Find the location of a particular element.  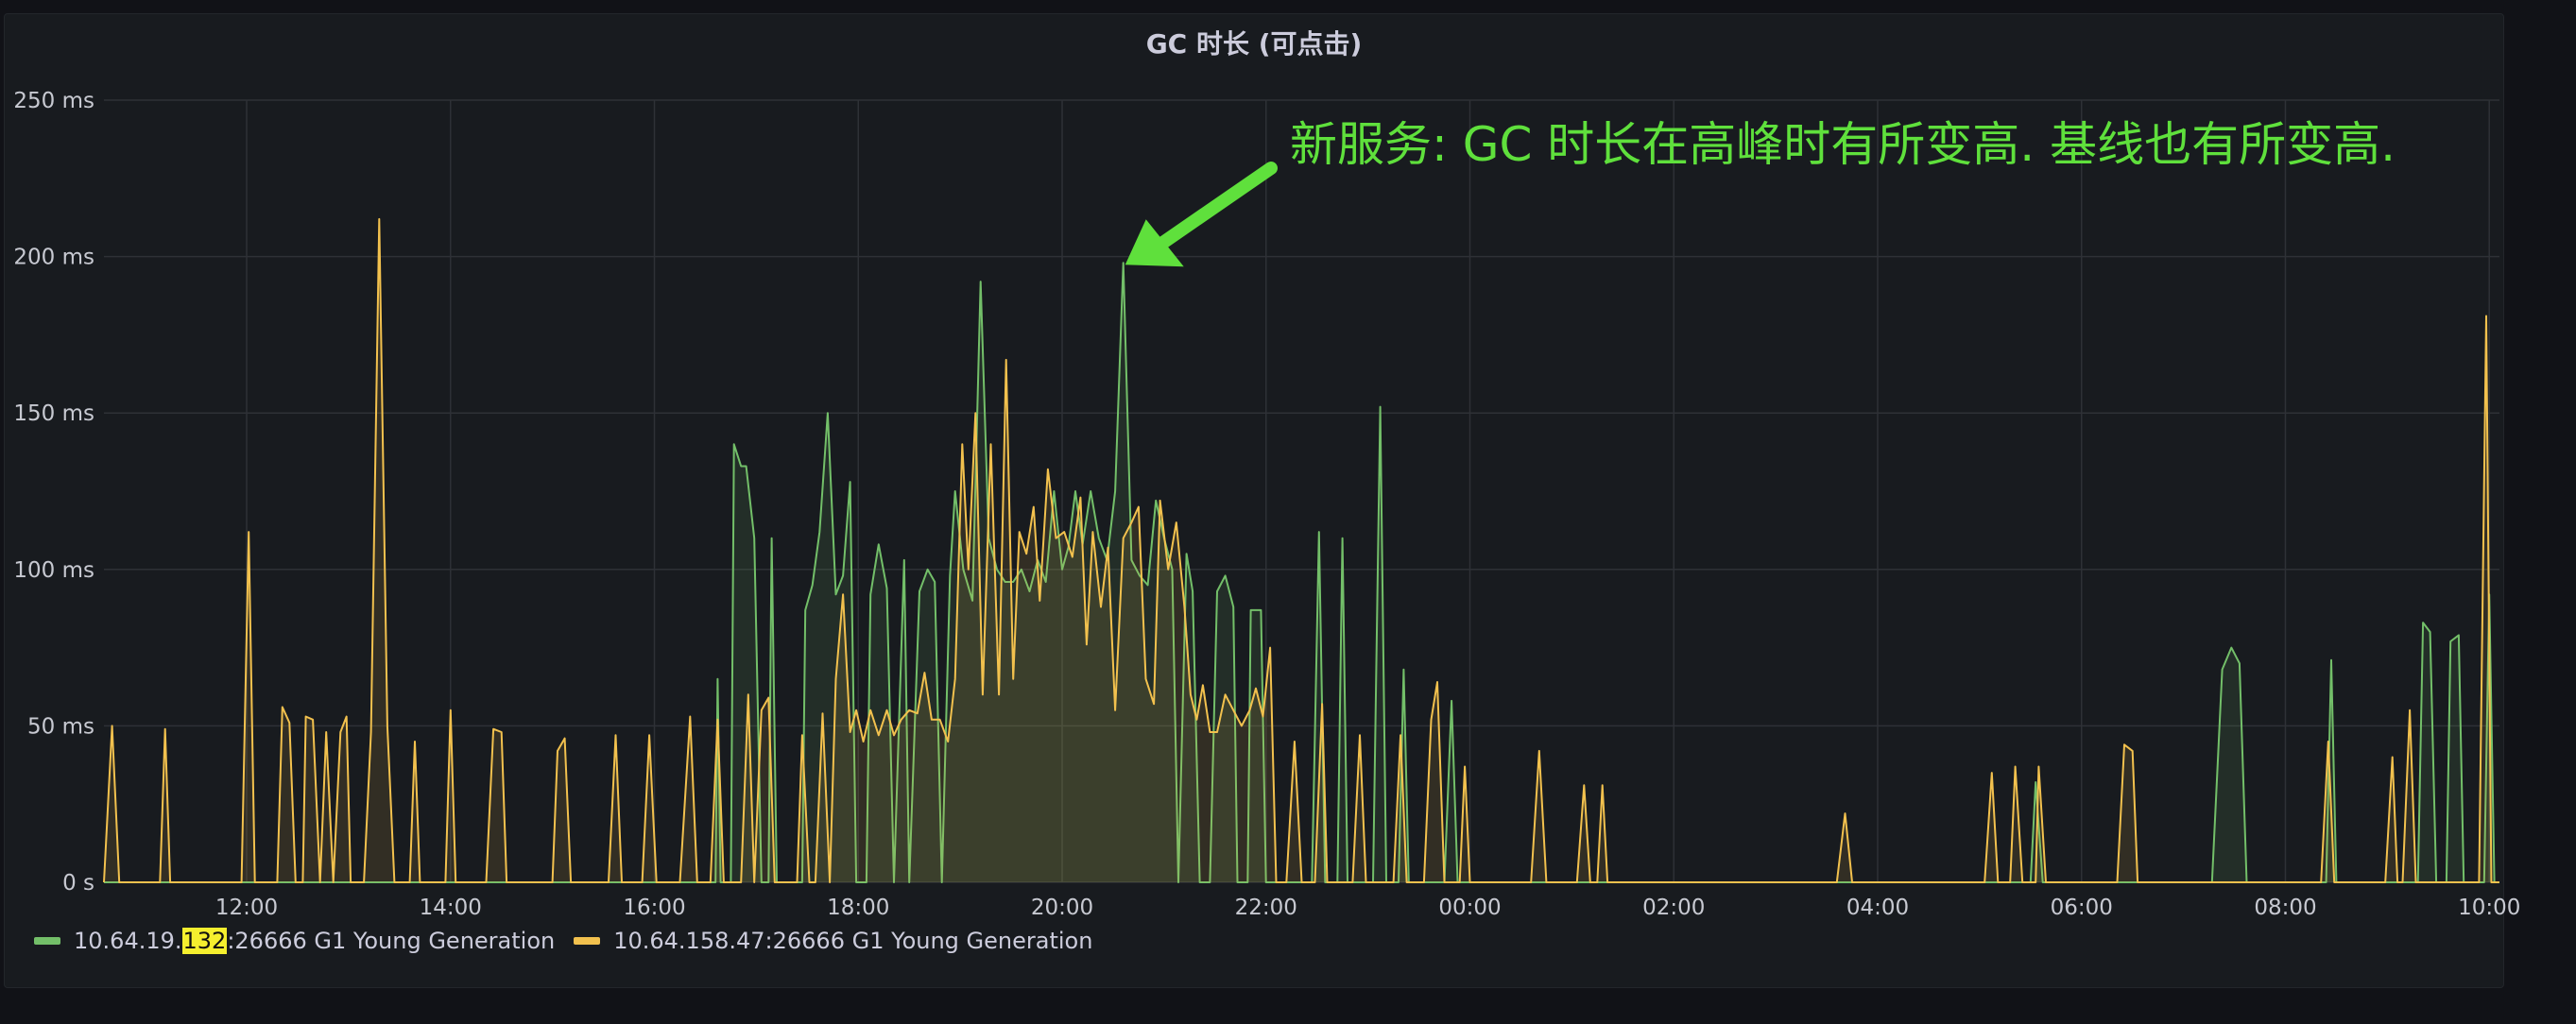

x-tick-label: 10:00 is located at coordinates (2489, 908).